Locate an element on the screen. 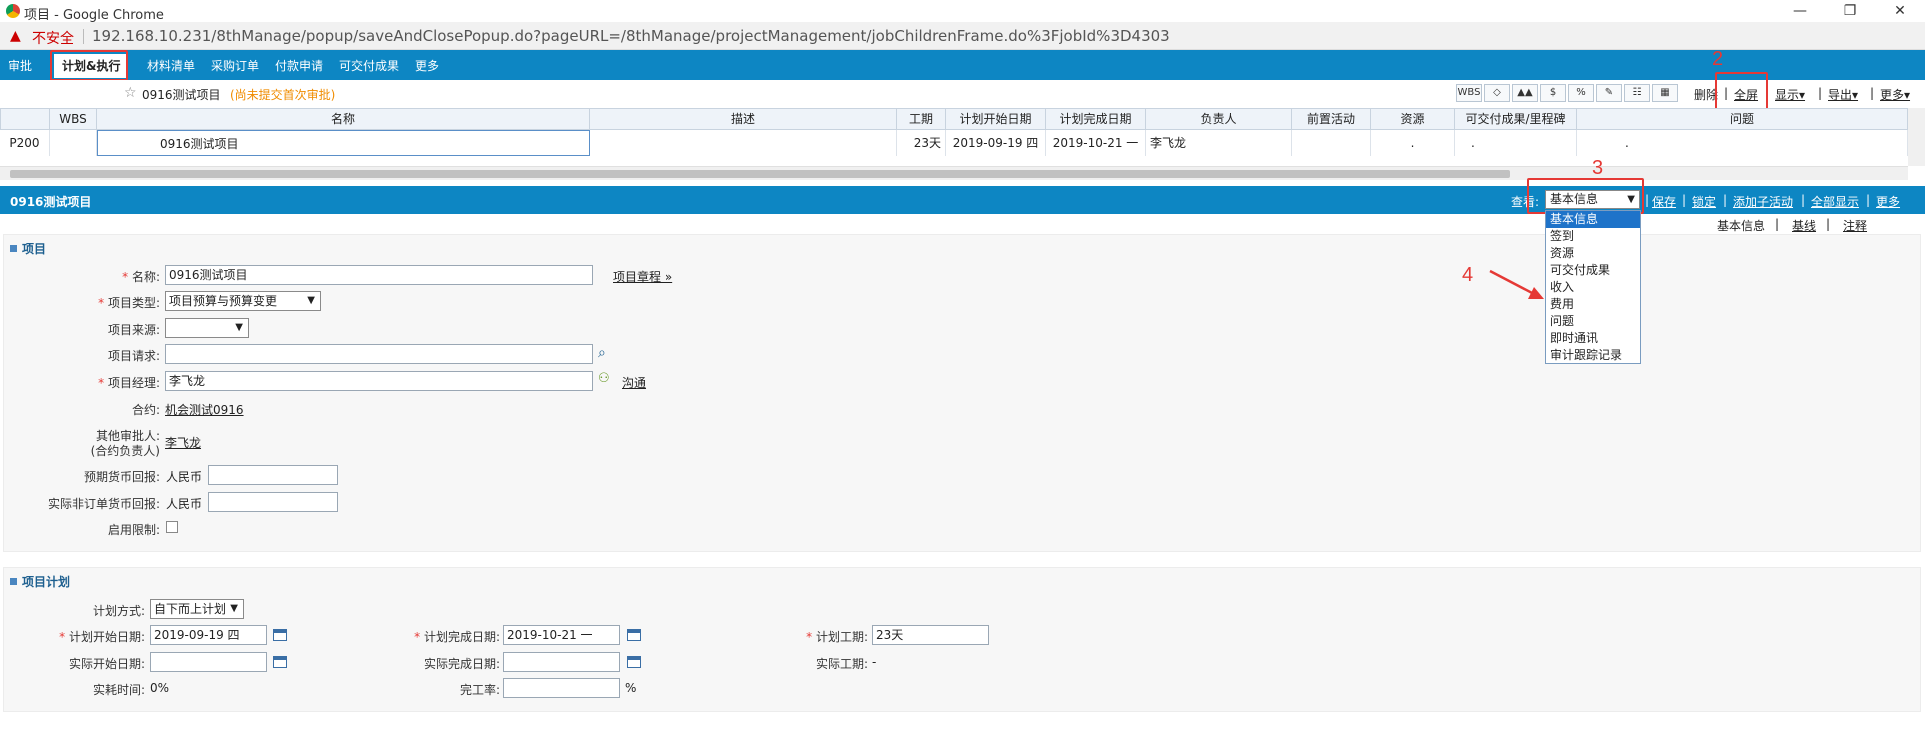 The height and width of the screenshot is (729, 1925). actual-duration-value: - is located at coordinates (874, 662).